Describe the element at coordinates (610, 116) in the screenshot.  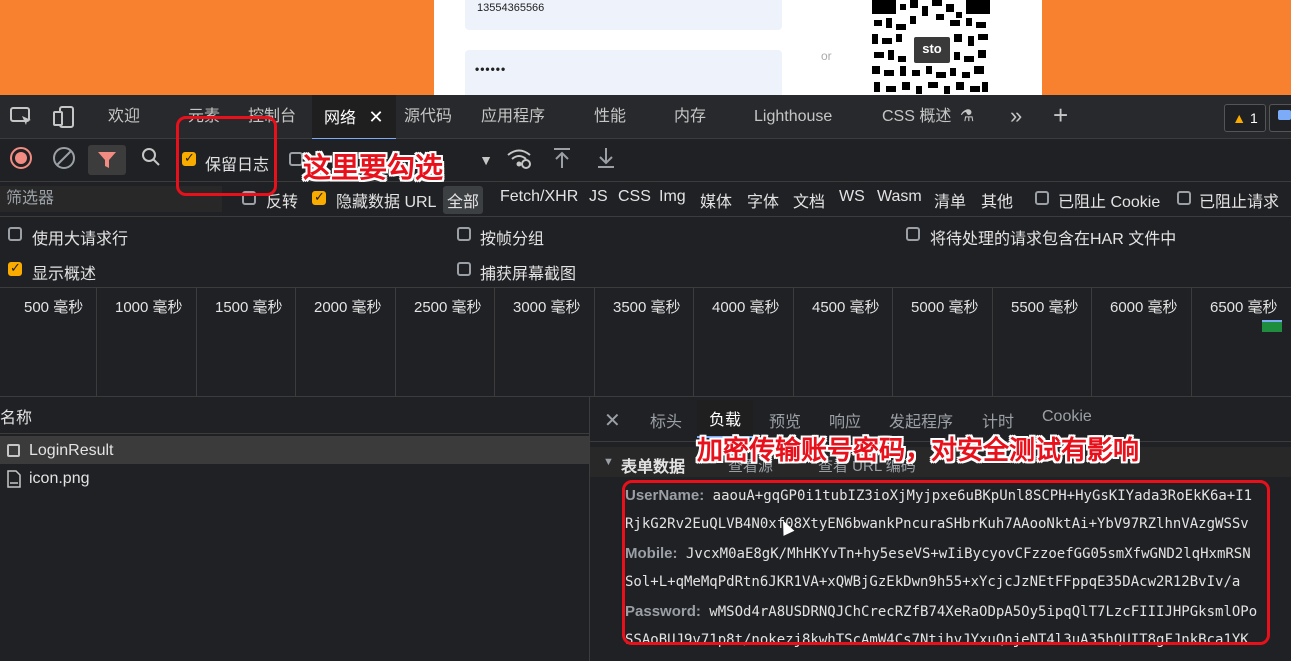
I see `tab-performance: 性能` at that location.